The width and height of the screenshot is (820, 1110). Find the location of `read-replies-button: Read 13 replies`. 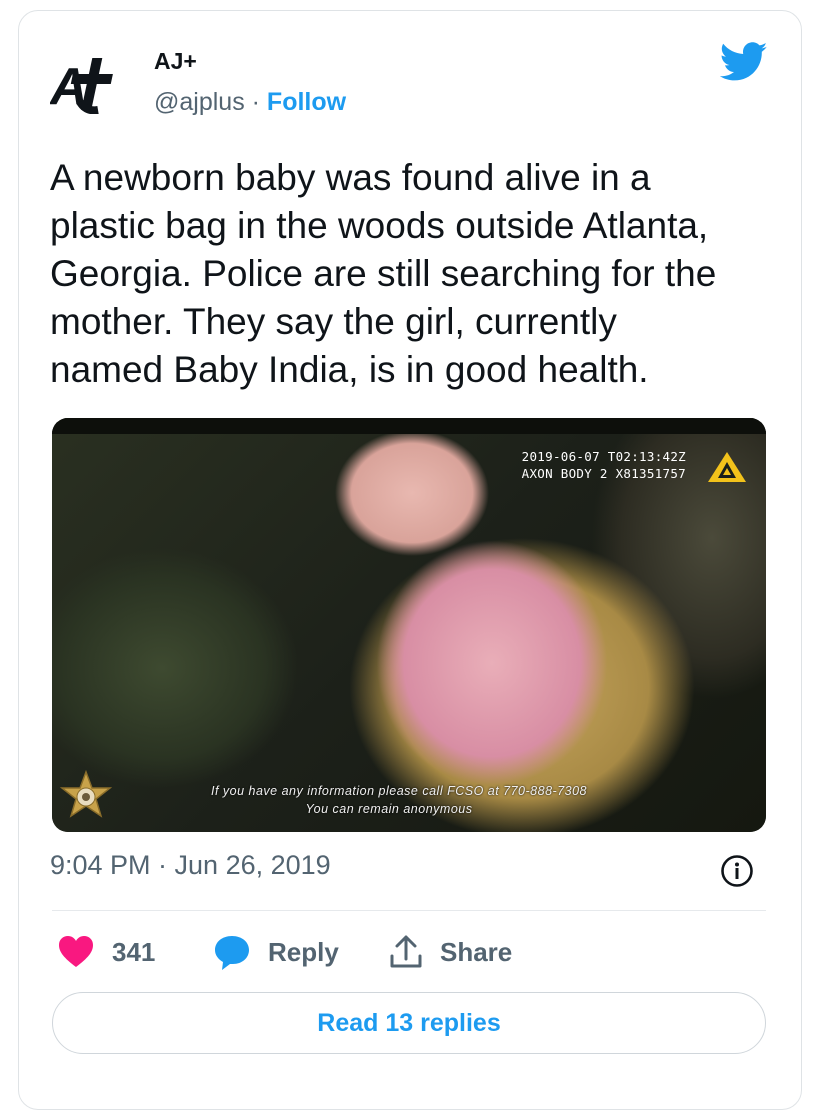

read-replies-button: Read 13 replies is located at coordinates (409, 1023).